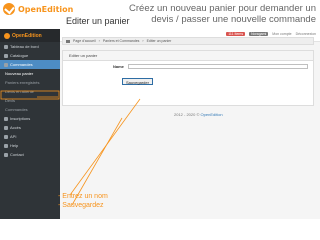 This screenshot has width=320, height=240. I want to click on panel-title: Editer un panier, so click(188, 56).